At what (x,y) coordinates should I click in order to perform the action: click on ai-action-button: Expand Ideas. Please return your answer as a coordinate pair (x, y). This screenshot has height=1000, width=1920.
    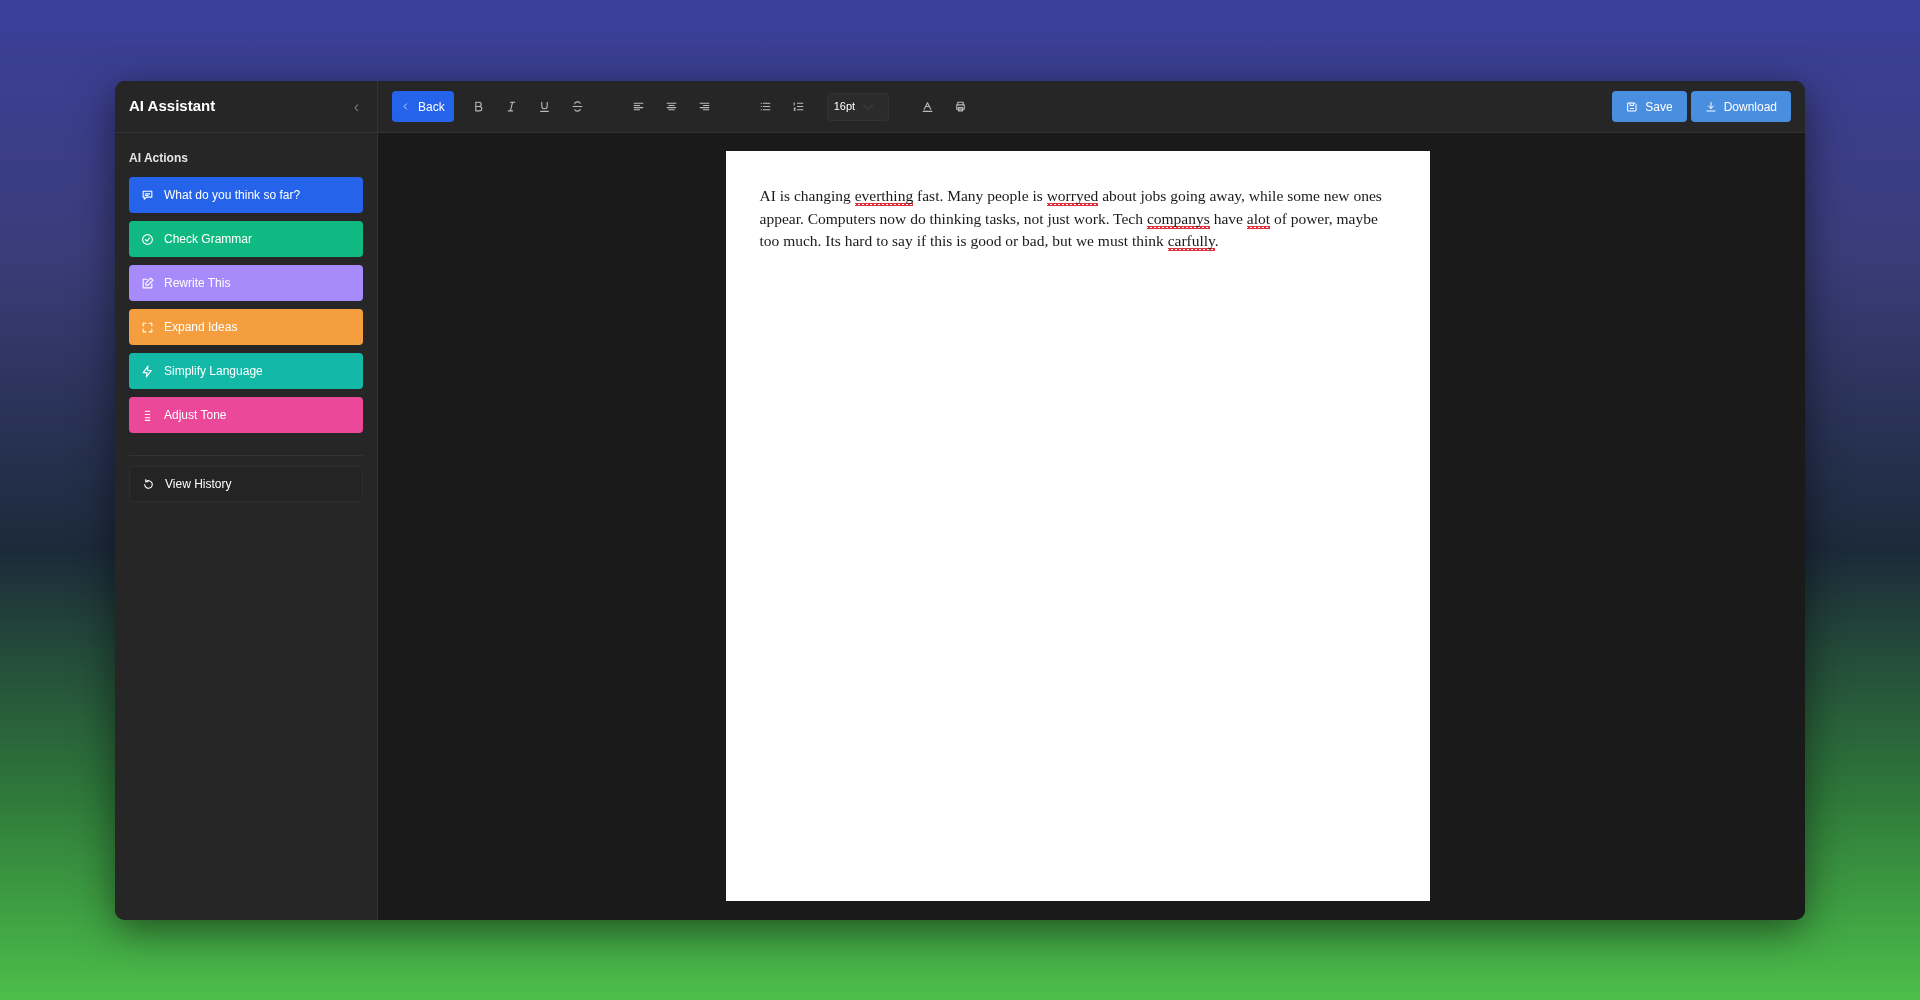
    Looking at the image, I should click on (246, 327).